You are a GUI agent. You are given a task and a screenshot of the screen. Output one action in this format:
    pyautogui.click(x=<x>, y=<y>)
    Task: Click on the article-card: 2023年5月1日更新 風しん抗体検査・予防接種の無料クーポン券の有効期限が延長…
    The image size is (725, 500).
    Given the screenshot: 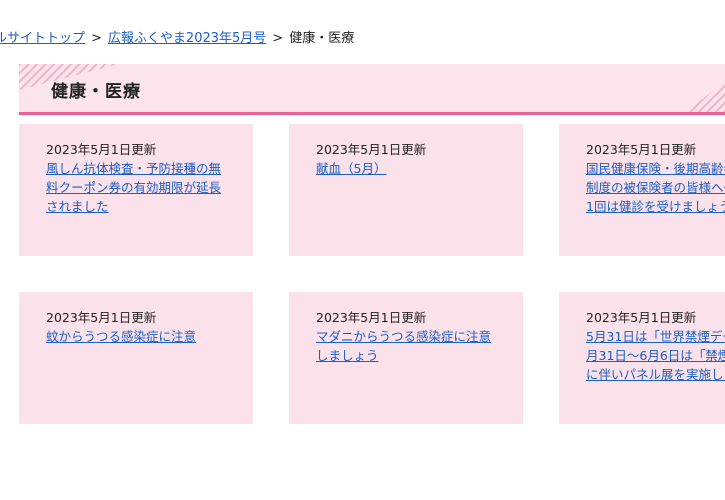 What is the action you would take?
    pyautogui.click(x=136, y=190)
    